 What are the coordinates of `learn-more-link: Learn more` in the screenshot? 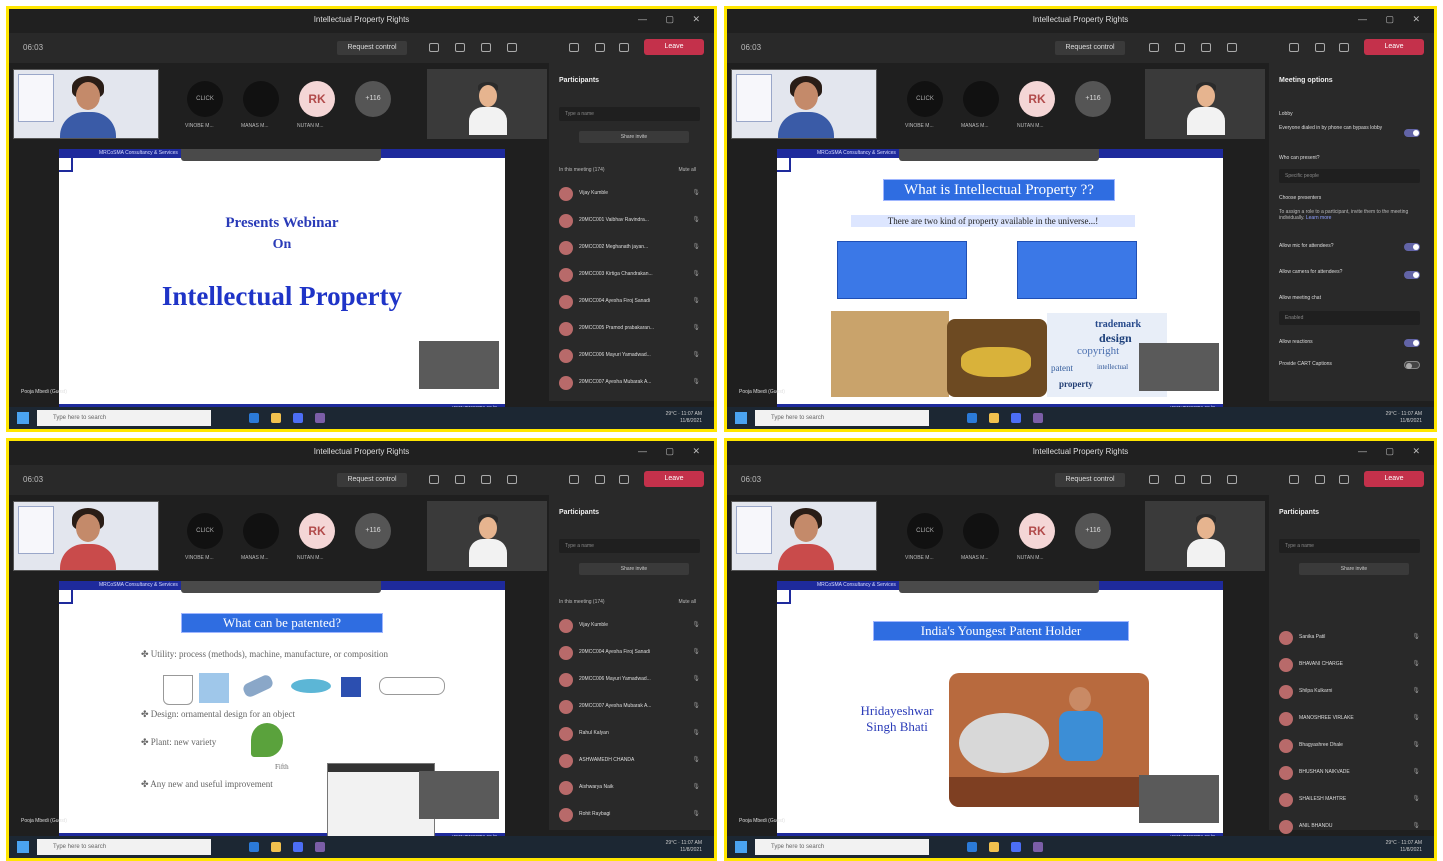 It's located at (1319, 218).